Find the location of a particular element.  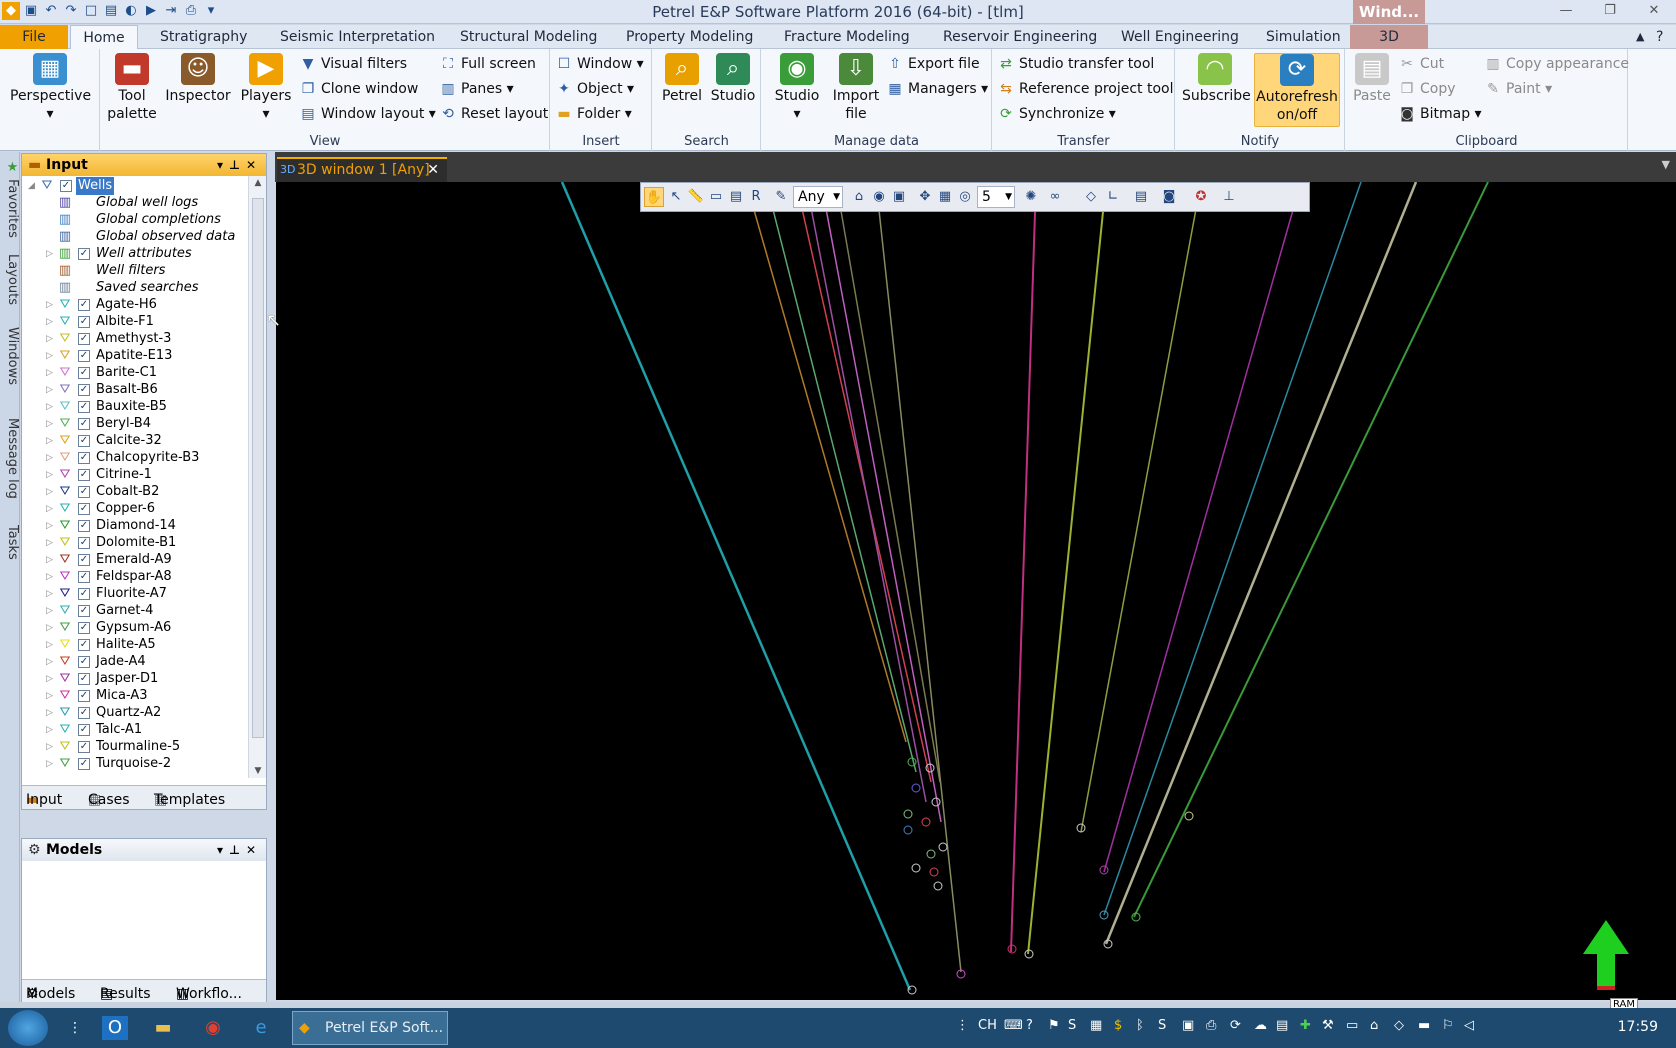

eraser-tool-icon: ▭ is located at coordinates (716, 197).